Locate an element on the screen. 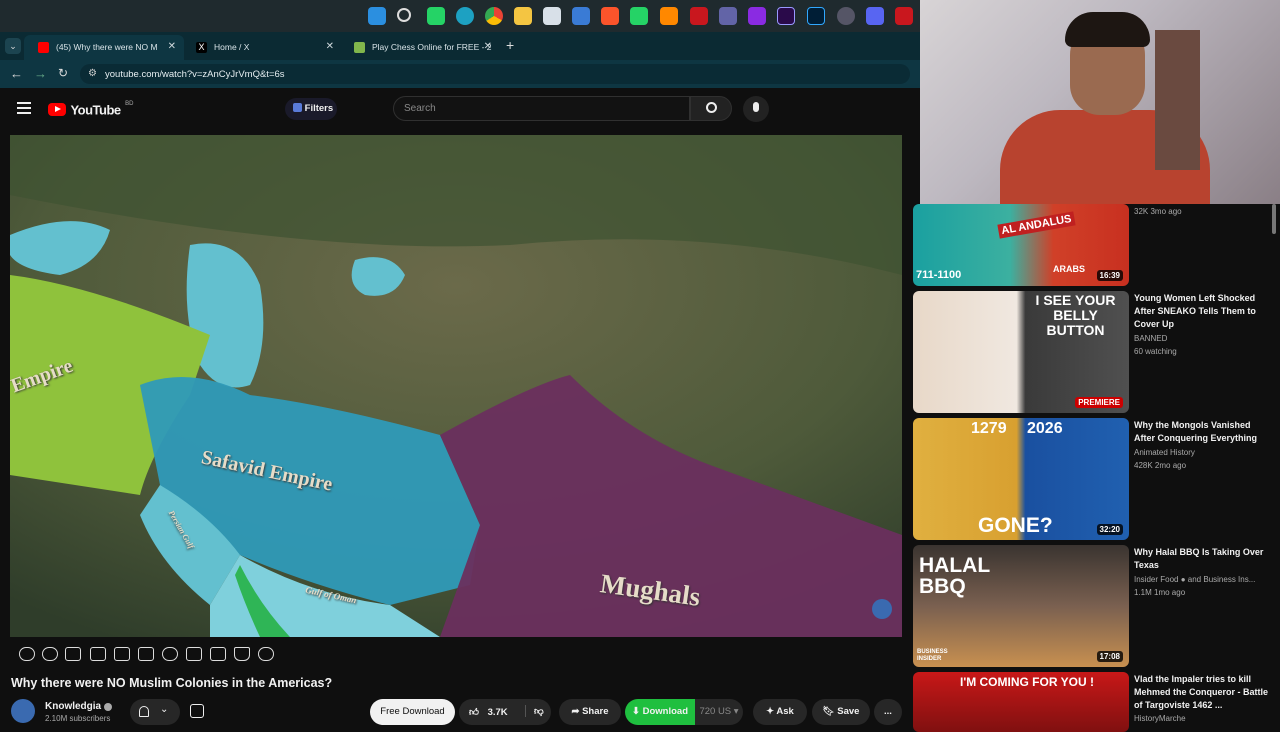 This screenshot has width=1280, height=732. lab-icon is located at coordinates (242, 654).